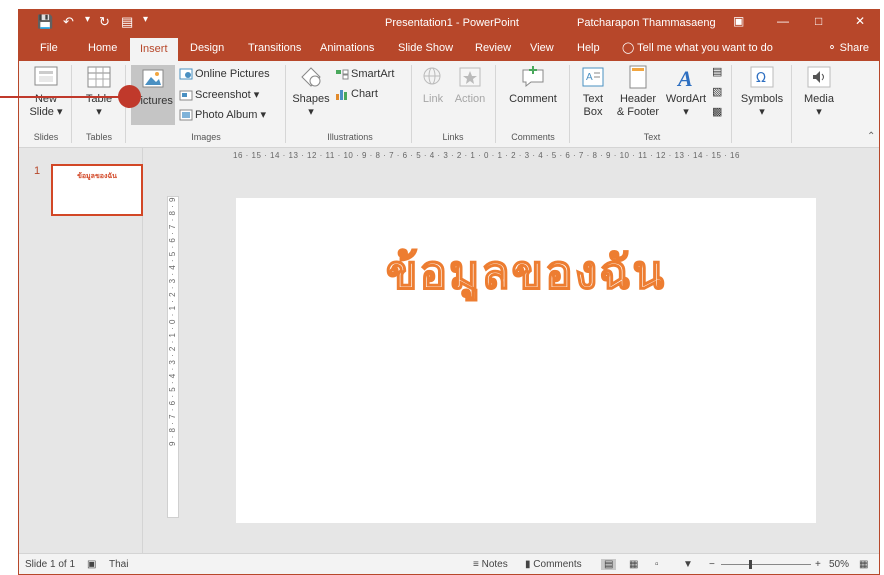  What do you see at coordinates (848, 48) in the screenshot?
I see `share-button: ⚬ Share` at bounding box center [848, 48].